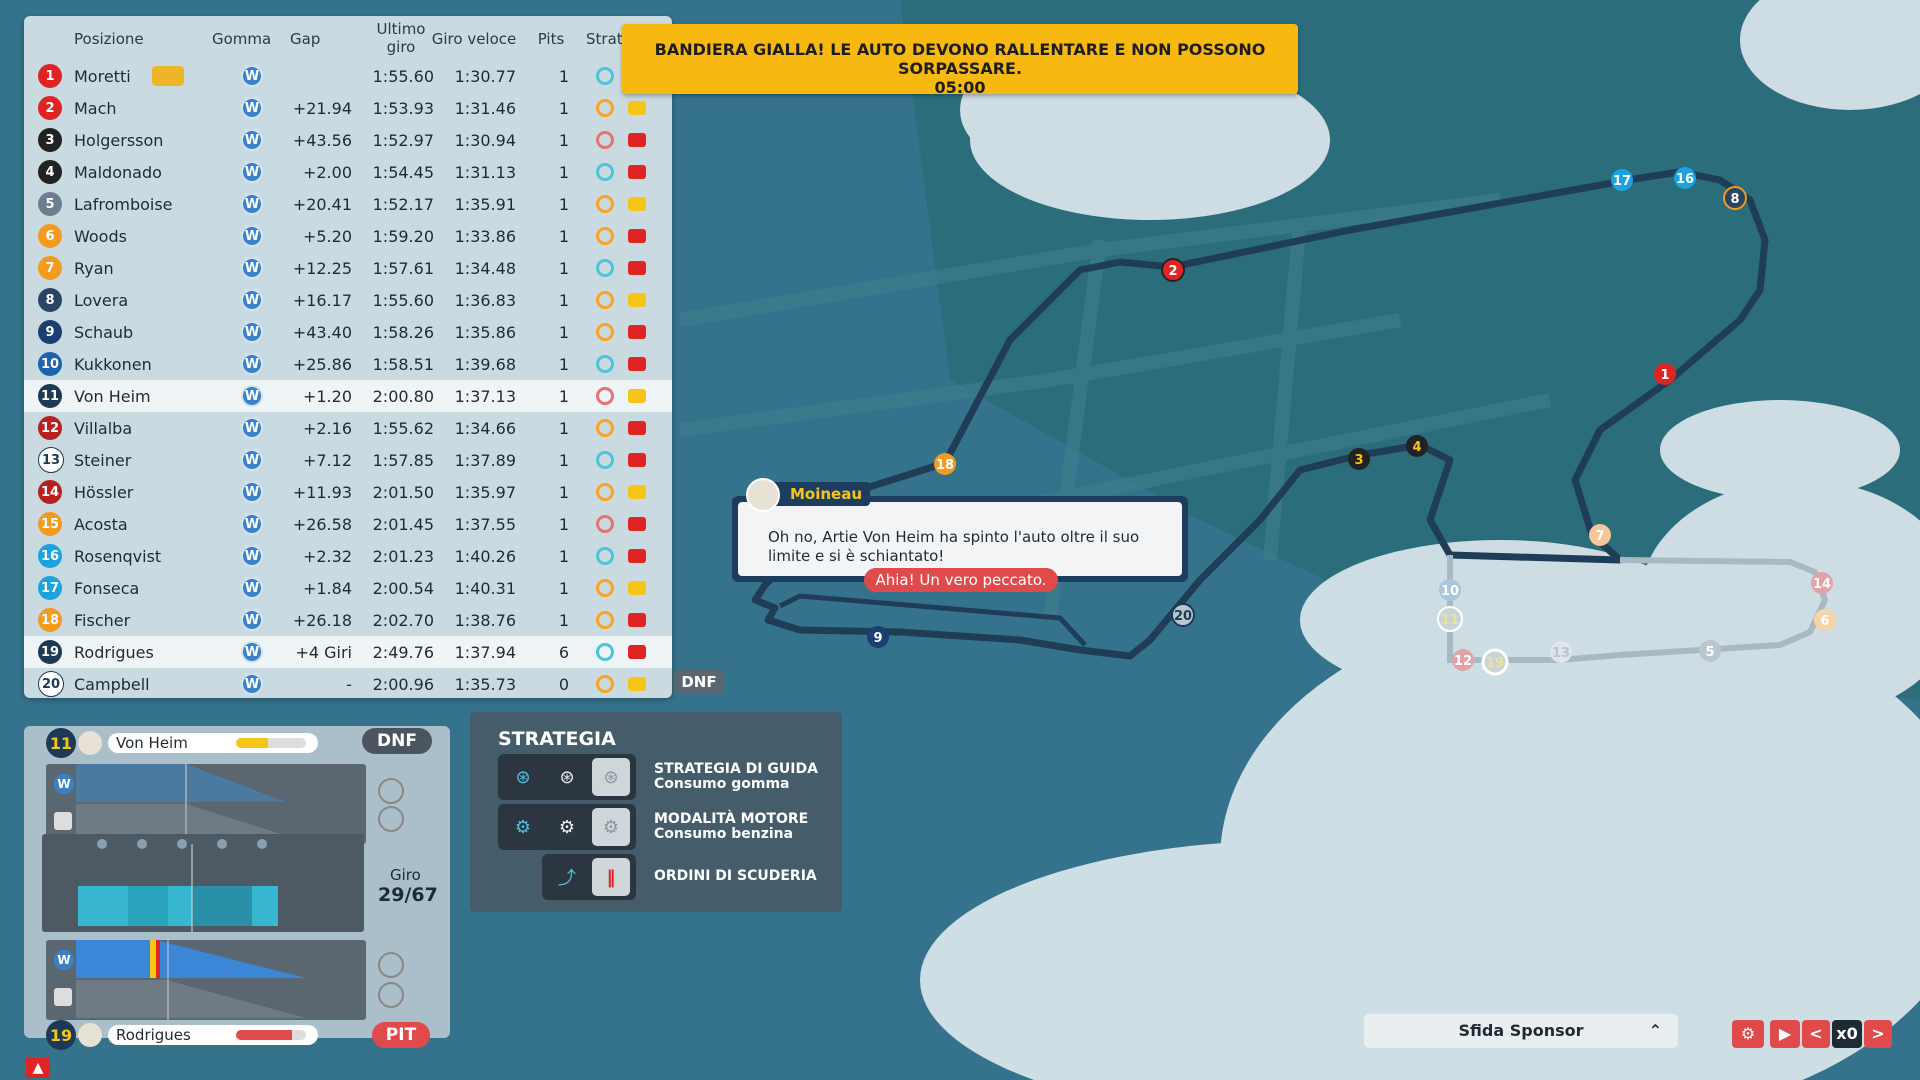  I want to click on last-lap-value: 2:00.80, so click(403, 396).